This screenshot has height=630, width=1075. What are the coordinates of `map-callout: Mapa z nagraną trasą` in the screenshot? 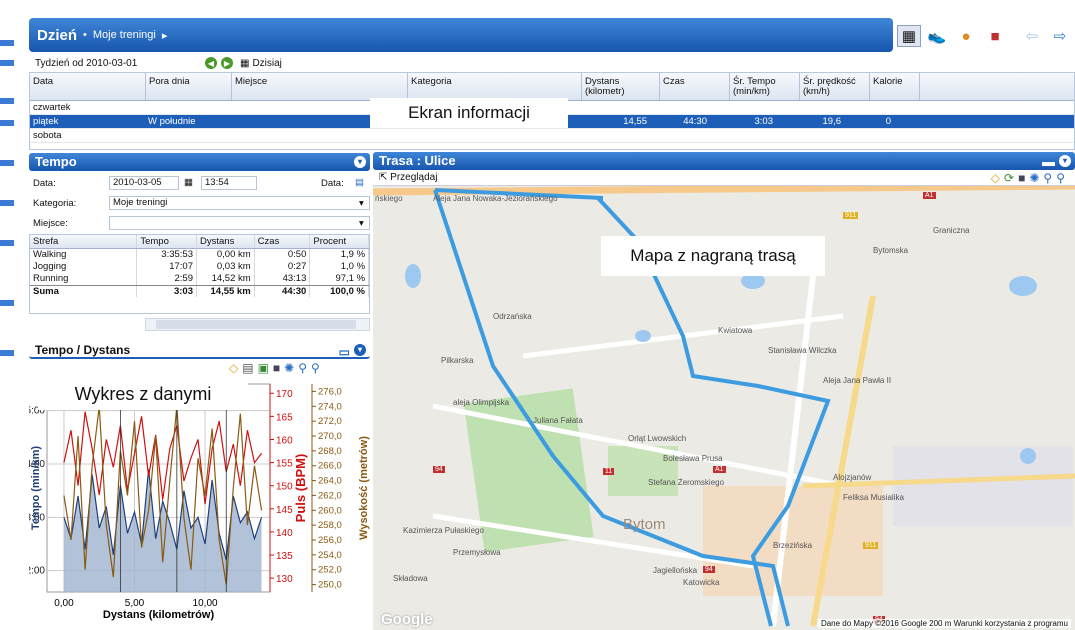 It's located at (713, 256).